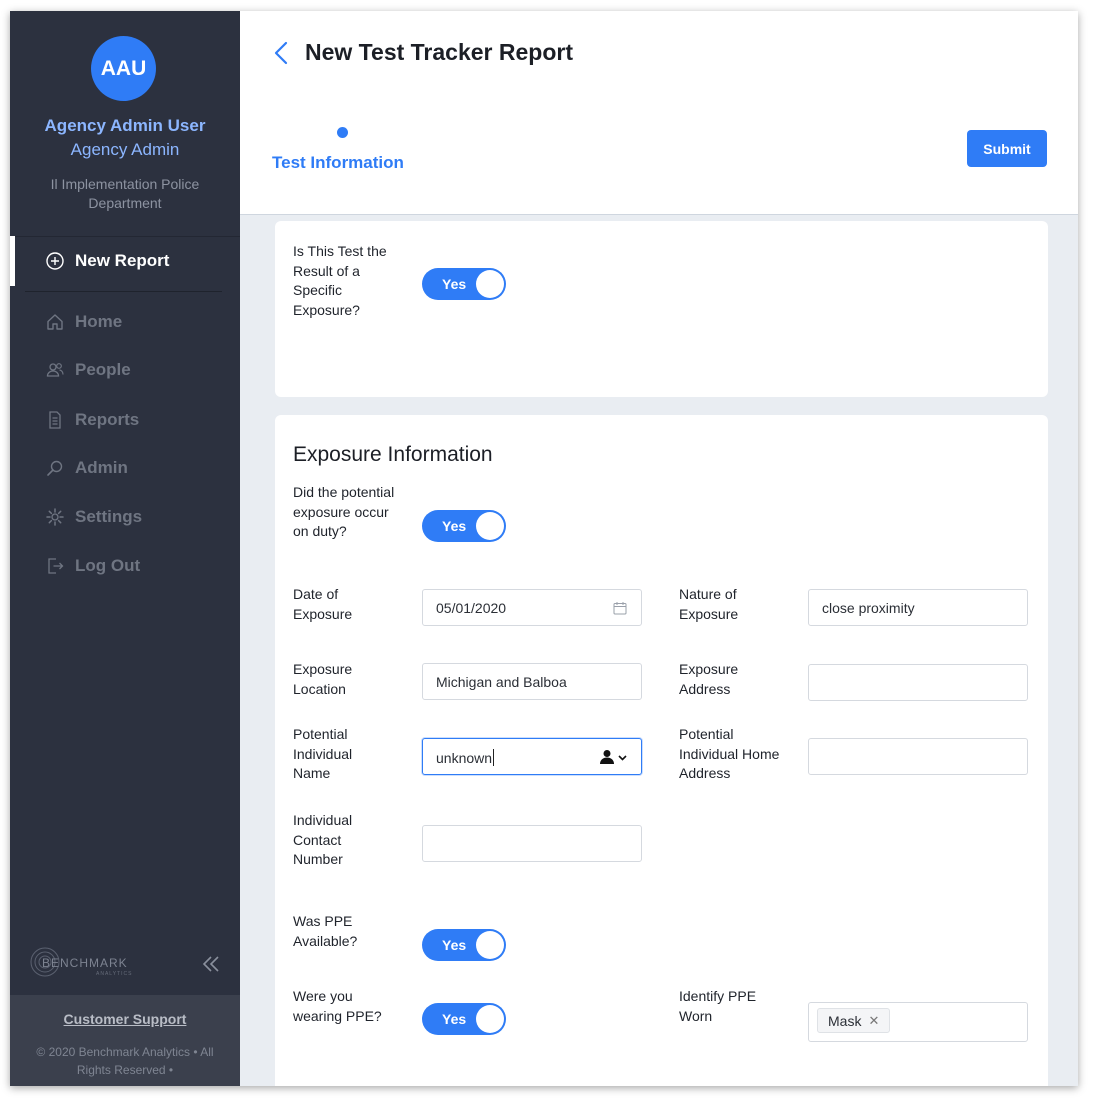  Describe the element at coordinates (873, 1021) in the screenshot. I see `remove-tag-icon: ✕` at that location.